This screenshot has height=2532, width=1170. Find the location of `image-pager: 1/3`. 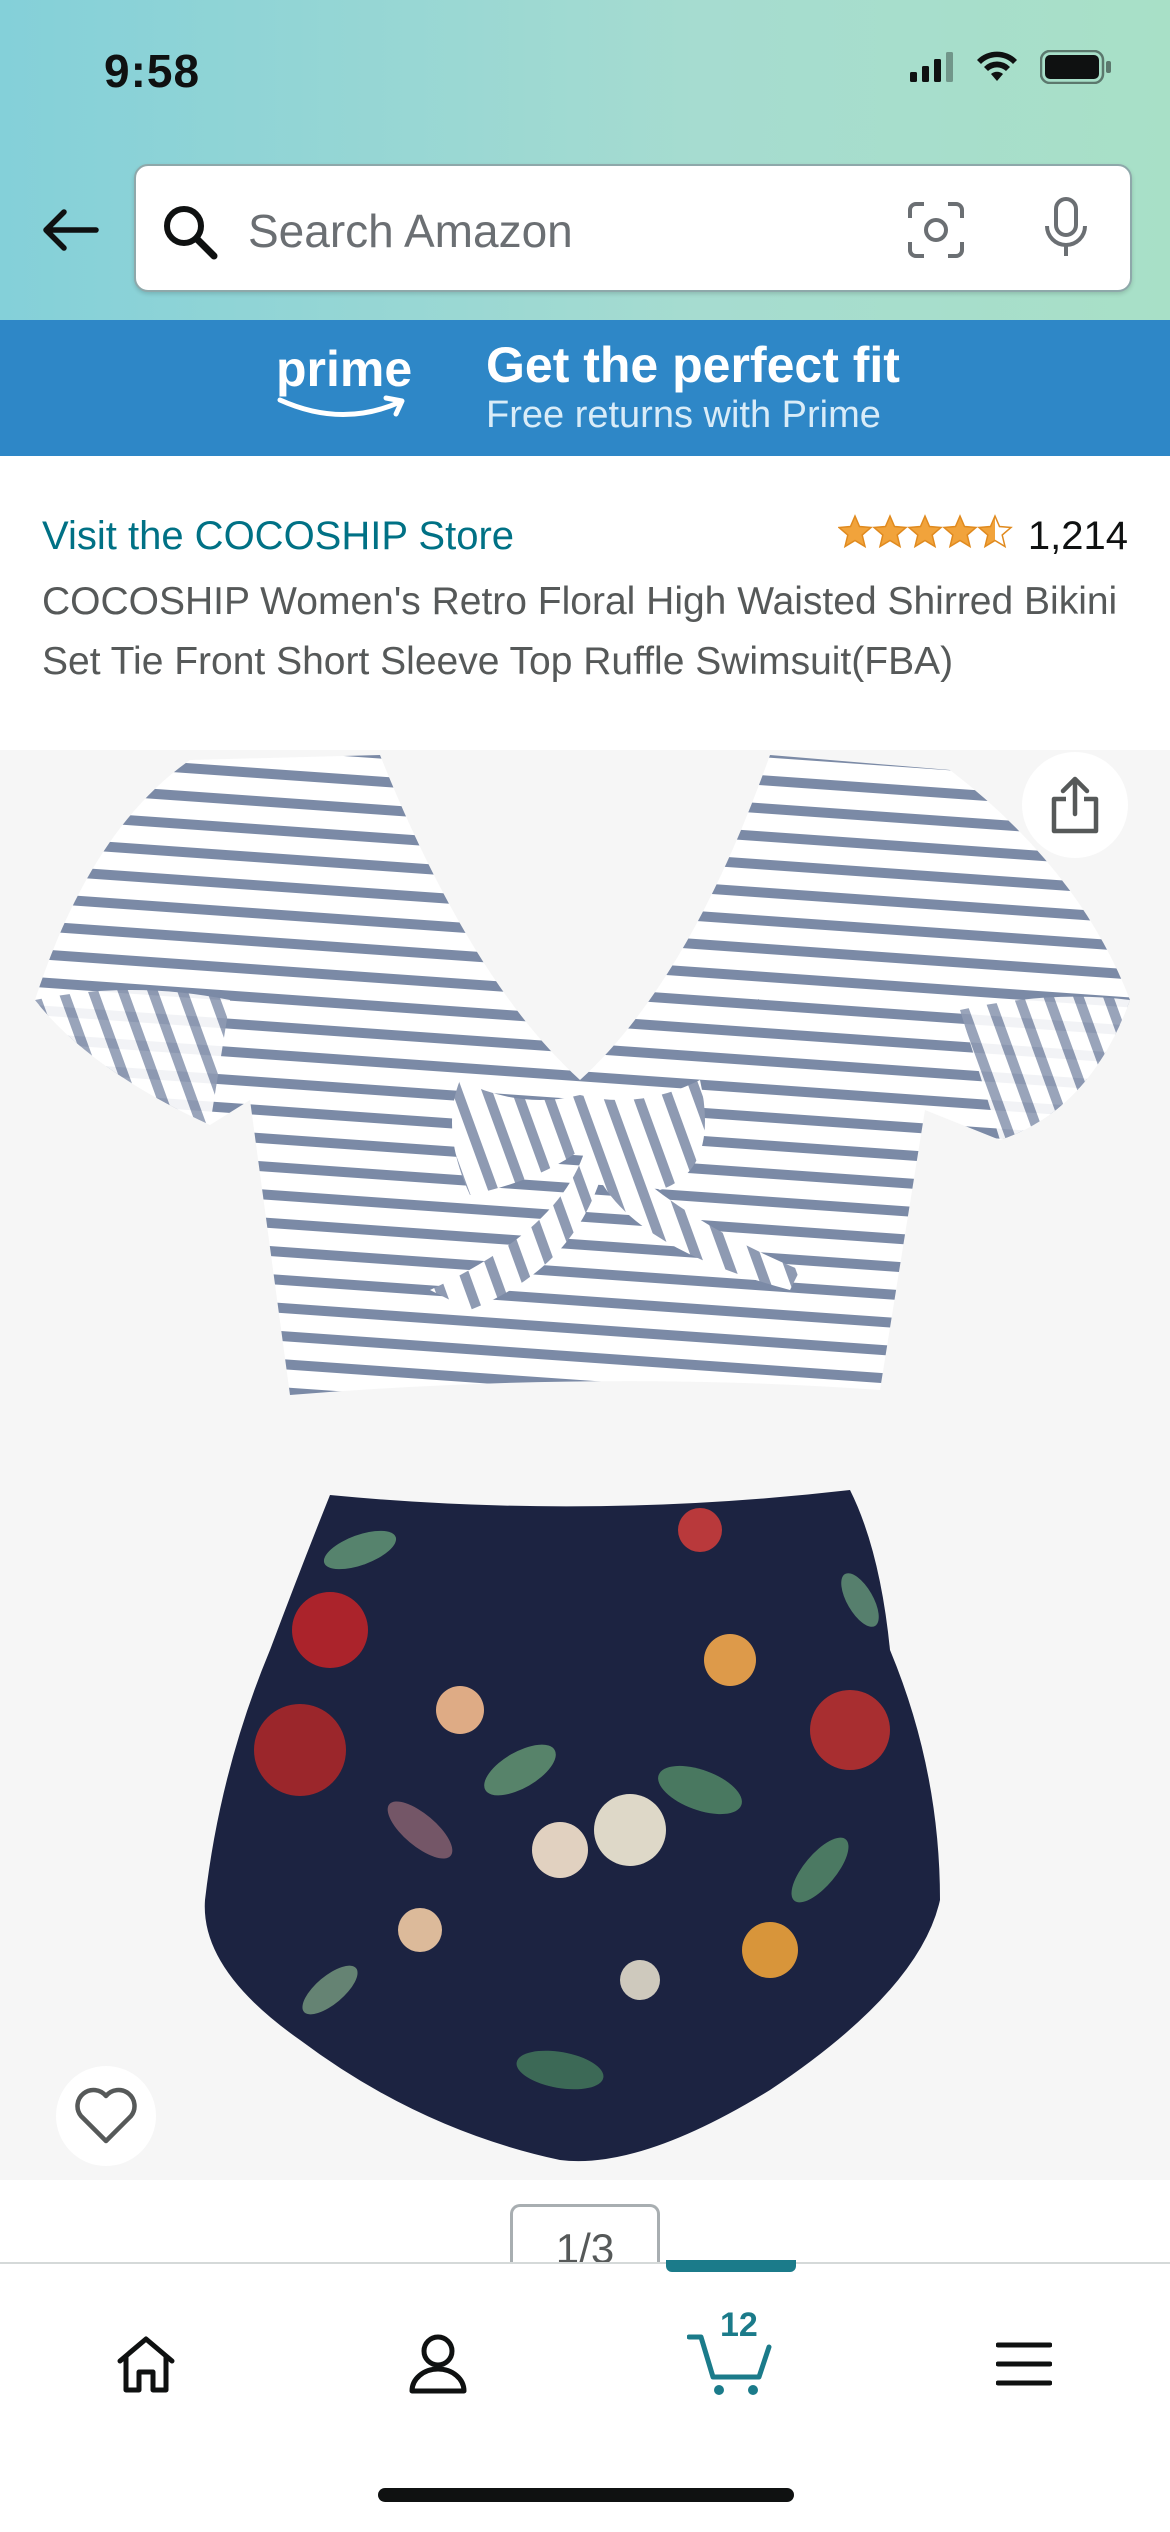

image-pager: 1/3 is located at coordinates (585, 2234).